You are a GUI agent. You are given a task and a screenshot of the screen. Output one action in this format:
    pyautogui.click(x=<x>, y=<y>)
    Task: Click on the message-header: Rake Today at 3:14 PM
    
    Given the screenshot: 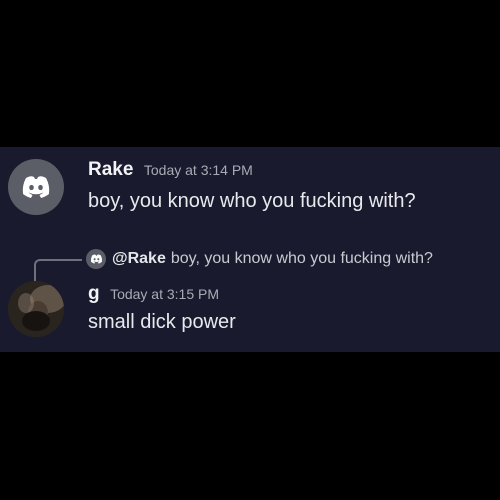 What is the action you would take?
    pyautogui.click(x=170, y=170)
    